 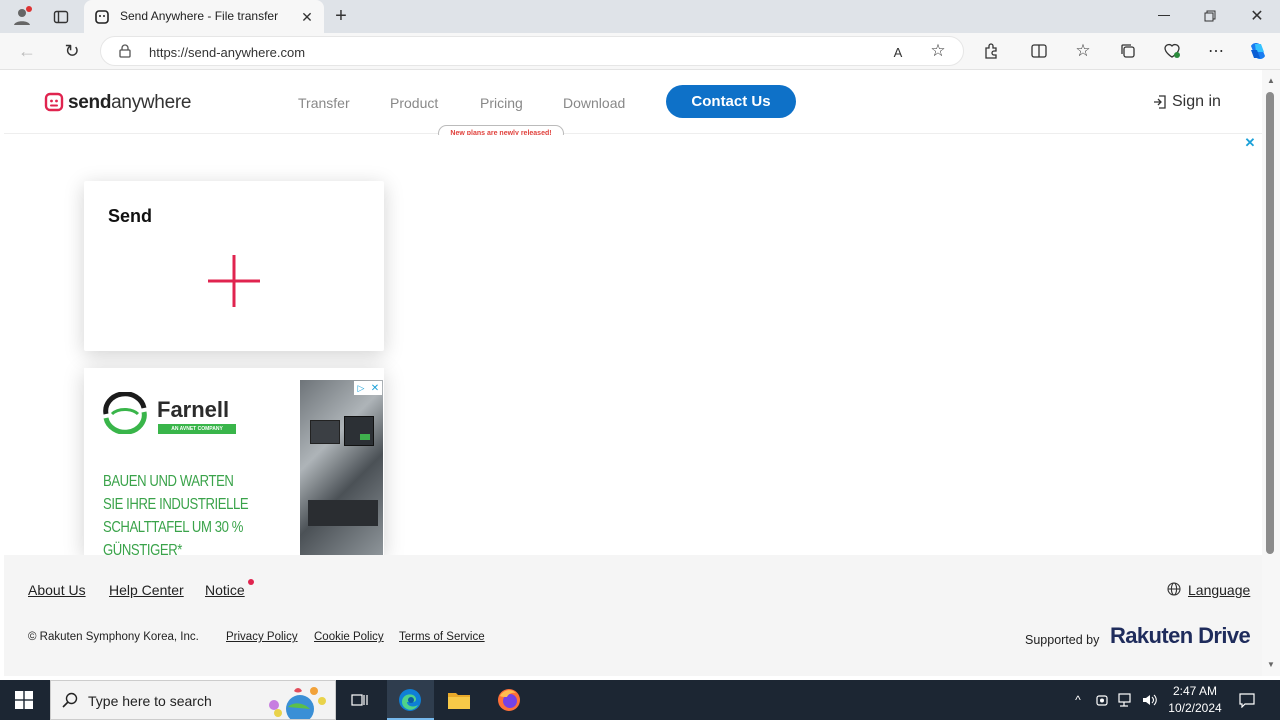 I want to click on tab-title: Send Anywhere - File transfer, so click(x=199, y=16).